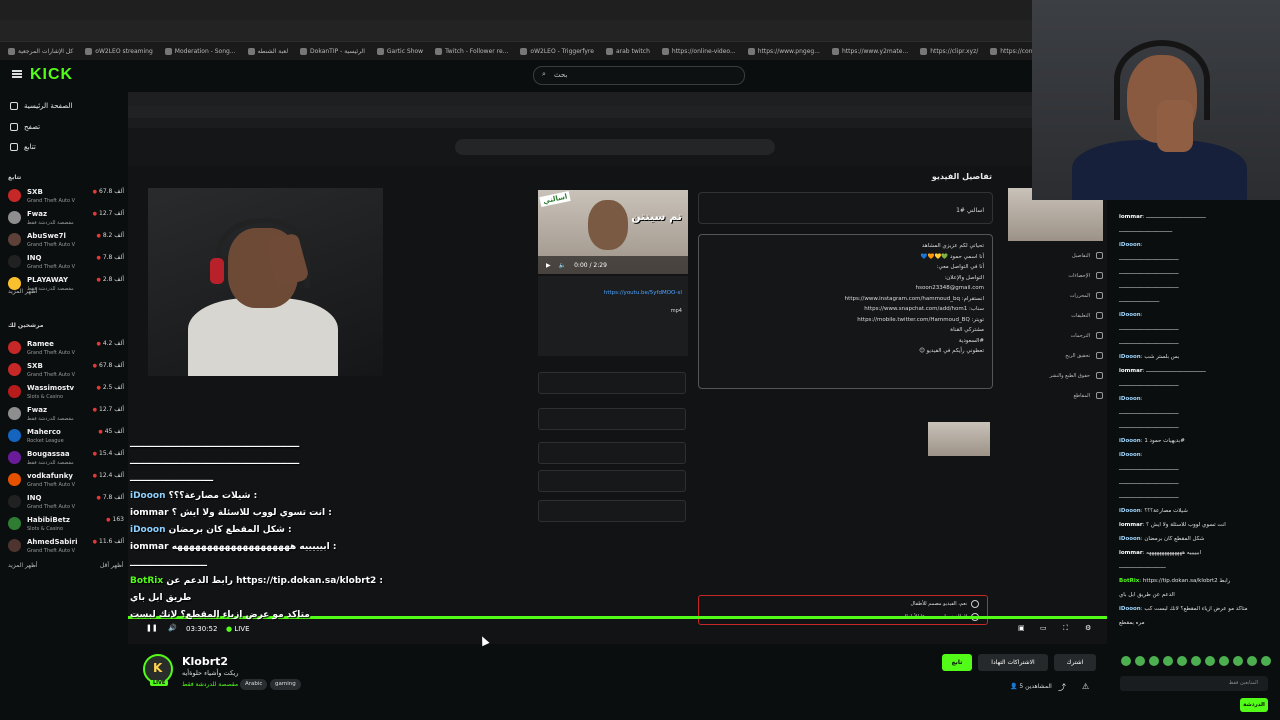 Image resolution: width=1280 pixels, height=720 pixels. Describe the element at coordinates (1149, 357) in the screenshot. I see `chat-message: iDooon: بس بلستر شب` at that location.